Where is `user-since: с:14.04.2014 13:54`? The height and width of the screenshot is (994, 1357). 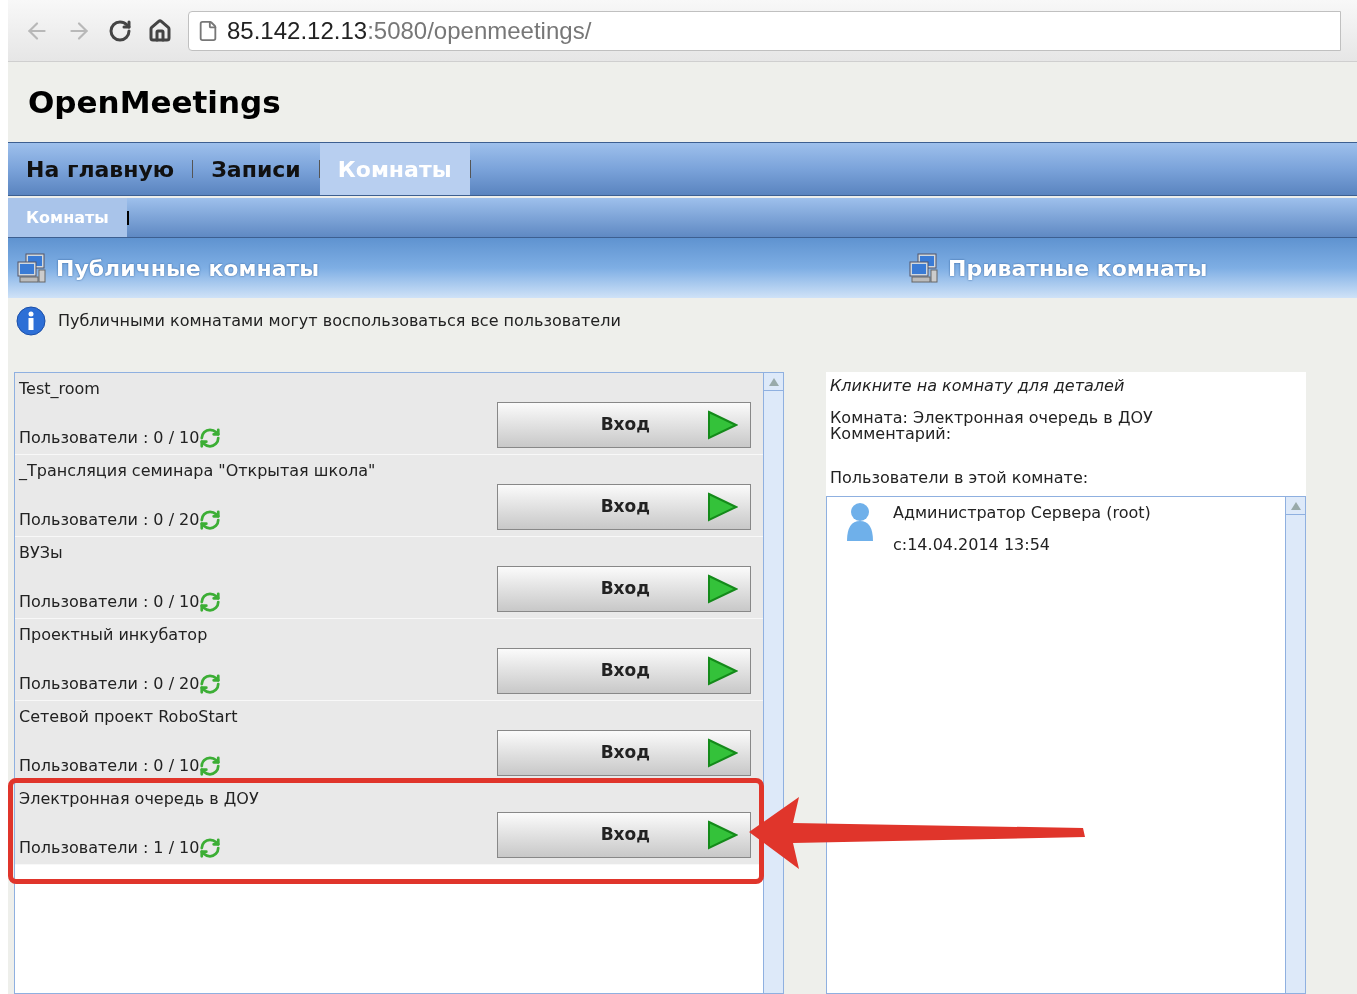 user-since: с:14.04.2014 13:54 is located at coordinates (972, 545).